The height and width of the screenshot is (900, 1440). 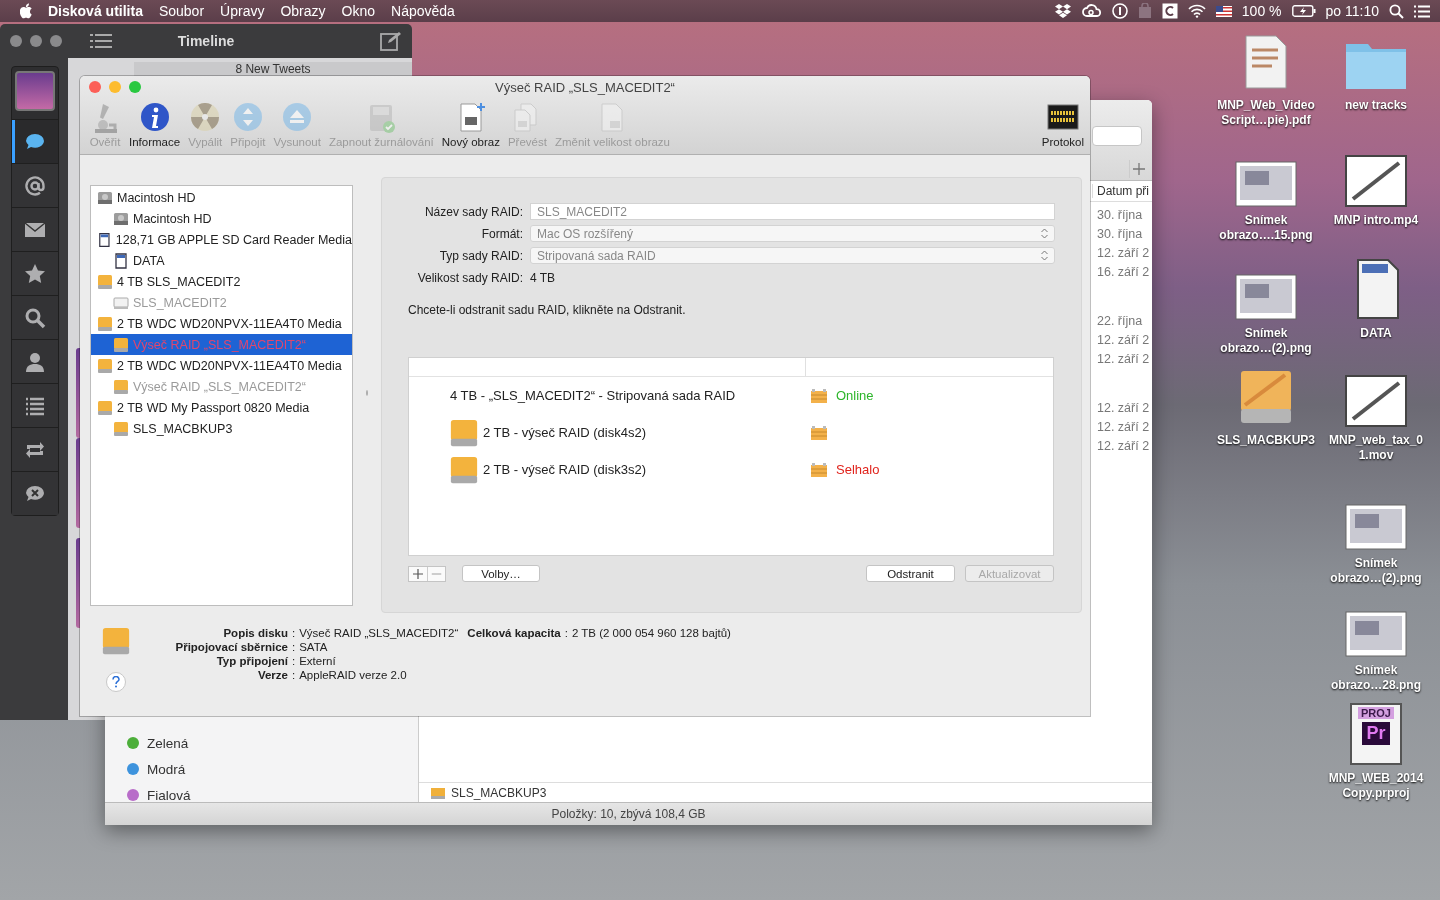 I want to click on disk-list-item: 4 TB SLS_MACEDIT2, so click(x=221, y=281).